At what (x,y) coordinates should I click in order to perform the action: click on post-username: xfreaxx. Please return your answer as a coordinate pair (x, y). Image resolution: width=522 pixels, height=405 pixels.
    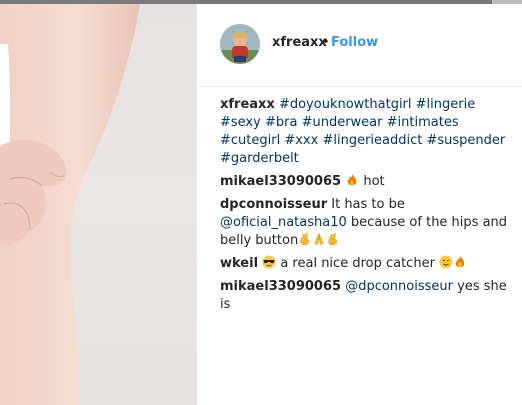
    Looking at the image, I should click on (299, 42).